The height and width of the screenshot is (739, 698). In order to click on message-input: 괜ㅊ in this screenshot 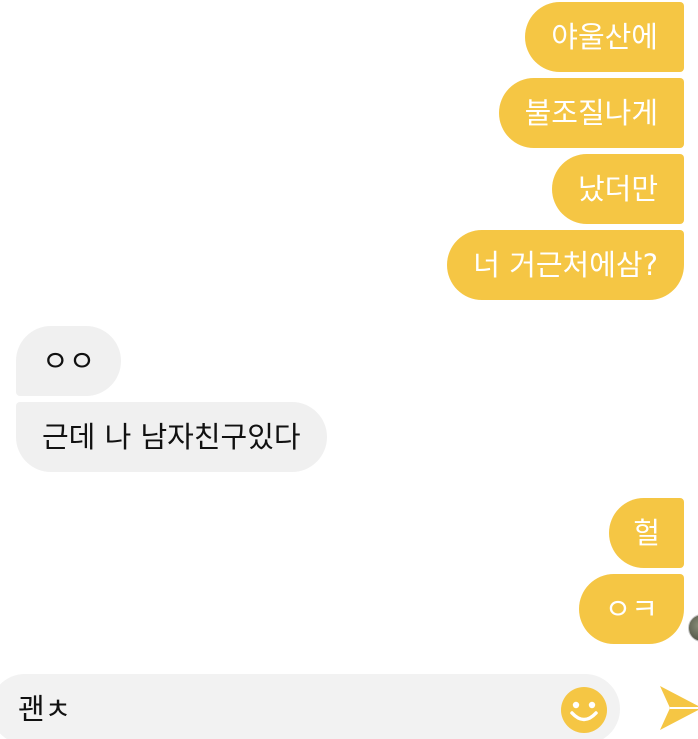, I will do `click(44, 706)`.